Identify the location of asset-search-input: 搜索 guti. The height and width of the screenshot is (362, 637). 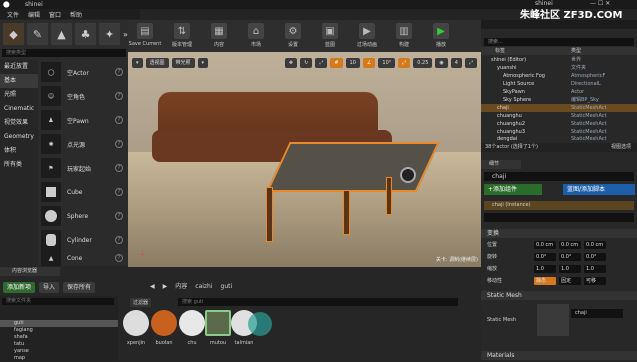
(318, 302).